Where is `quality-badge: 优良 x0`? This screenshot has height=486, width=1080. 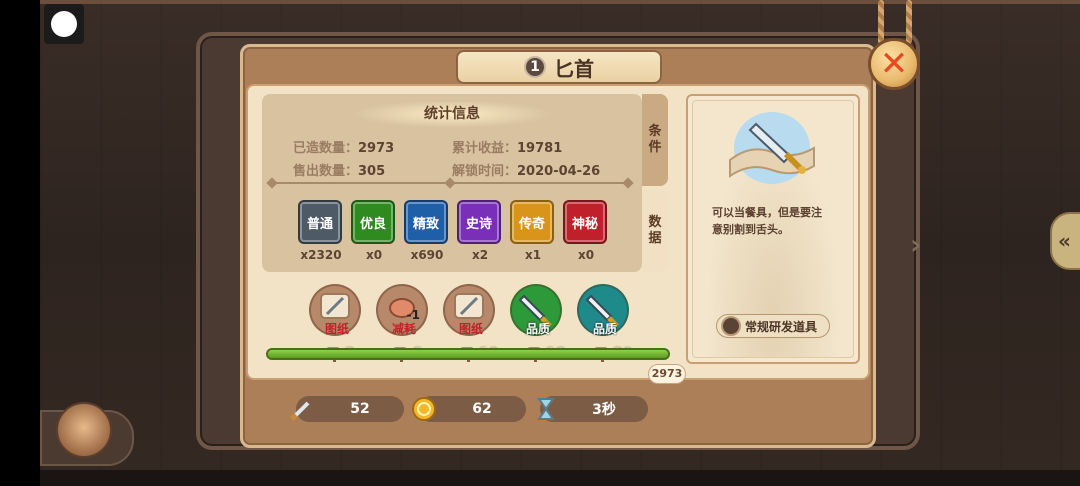 quality-badge: 优良 x0 is located at coordinates (374, 231).